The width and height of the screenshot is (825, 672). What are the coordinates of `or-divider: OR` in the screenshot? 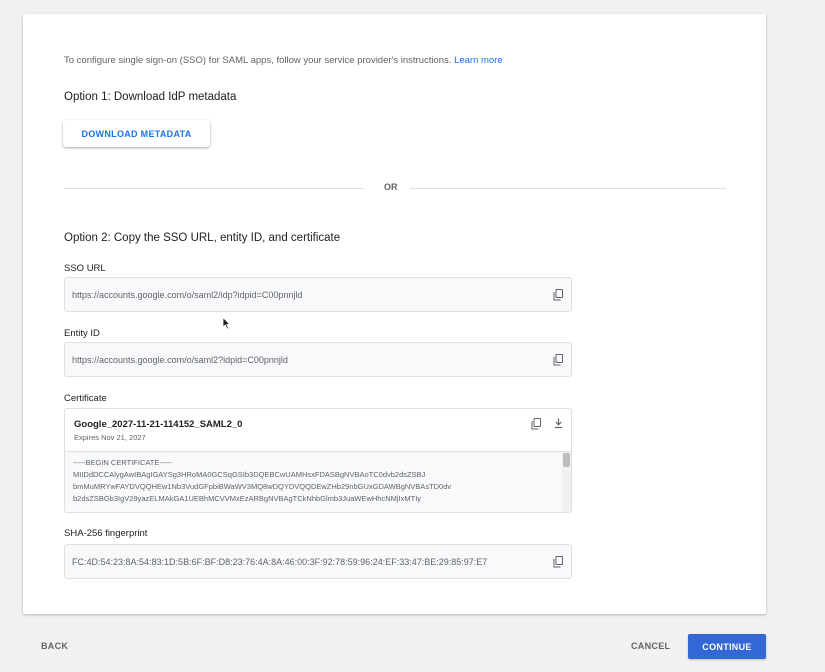 It's located at (395, 187).